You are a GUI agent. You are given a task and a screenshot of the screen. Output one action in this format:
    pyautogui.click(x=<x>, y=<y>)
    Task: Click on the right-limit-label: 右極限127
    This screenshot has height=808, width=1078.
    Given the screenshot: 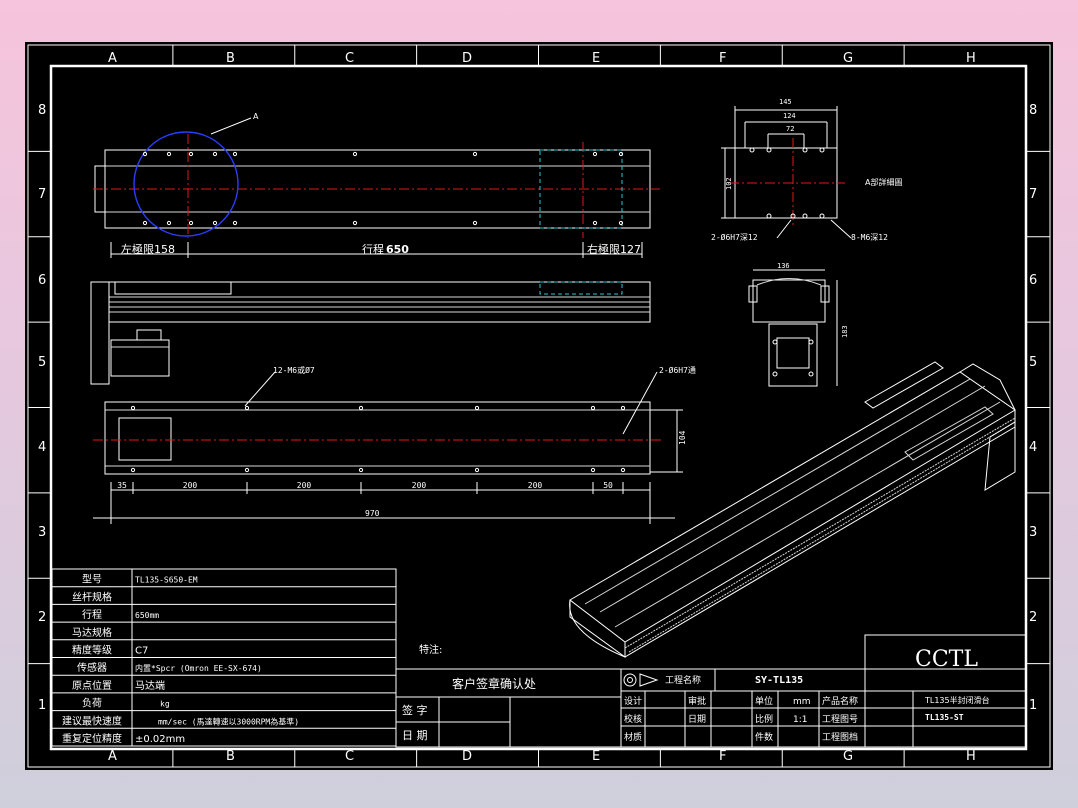 What is the action you would take?
    pyautogui.click(x=614, y=249)
    